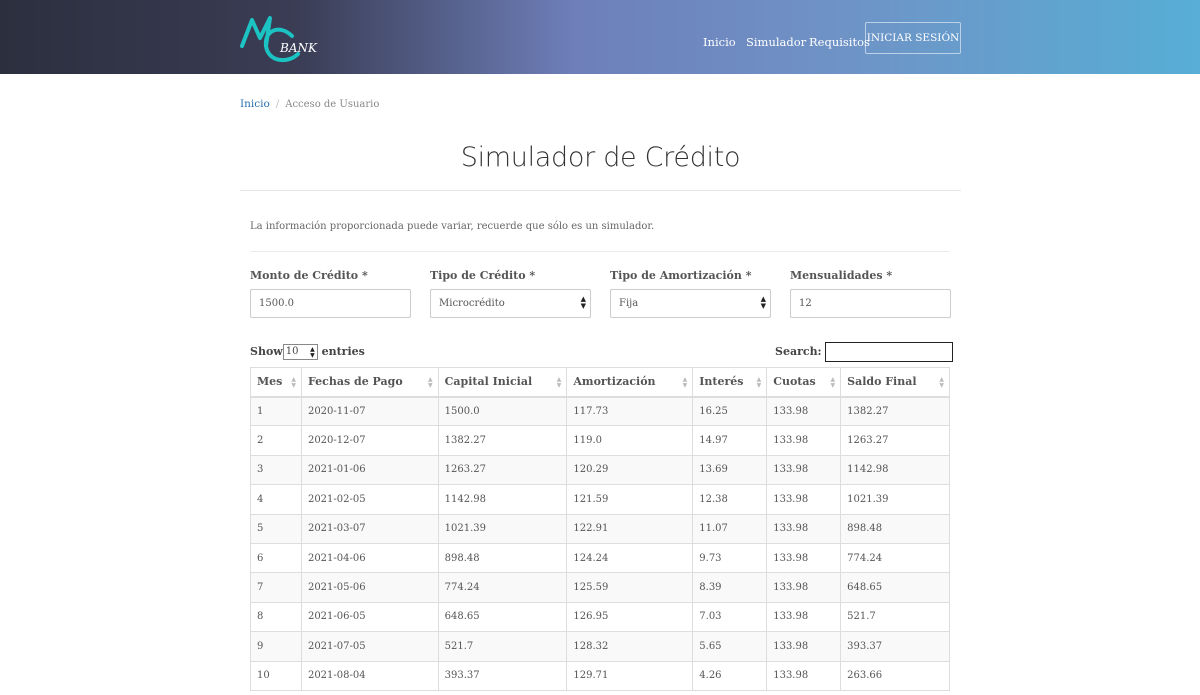 The height and width of the screenshot is (695, 1200). What do you see at coordinates (913, 38) in the screenshot?
I see `login-button: INICIAR SESIÓN` at bounding box center [913, 38].